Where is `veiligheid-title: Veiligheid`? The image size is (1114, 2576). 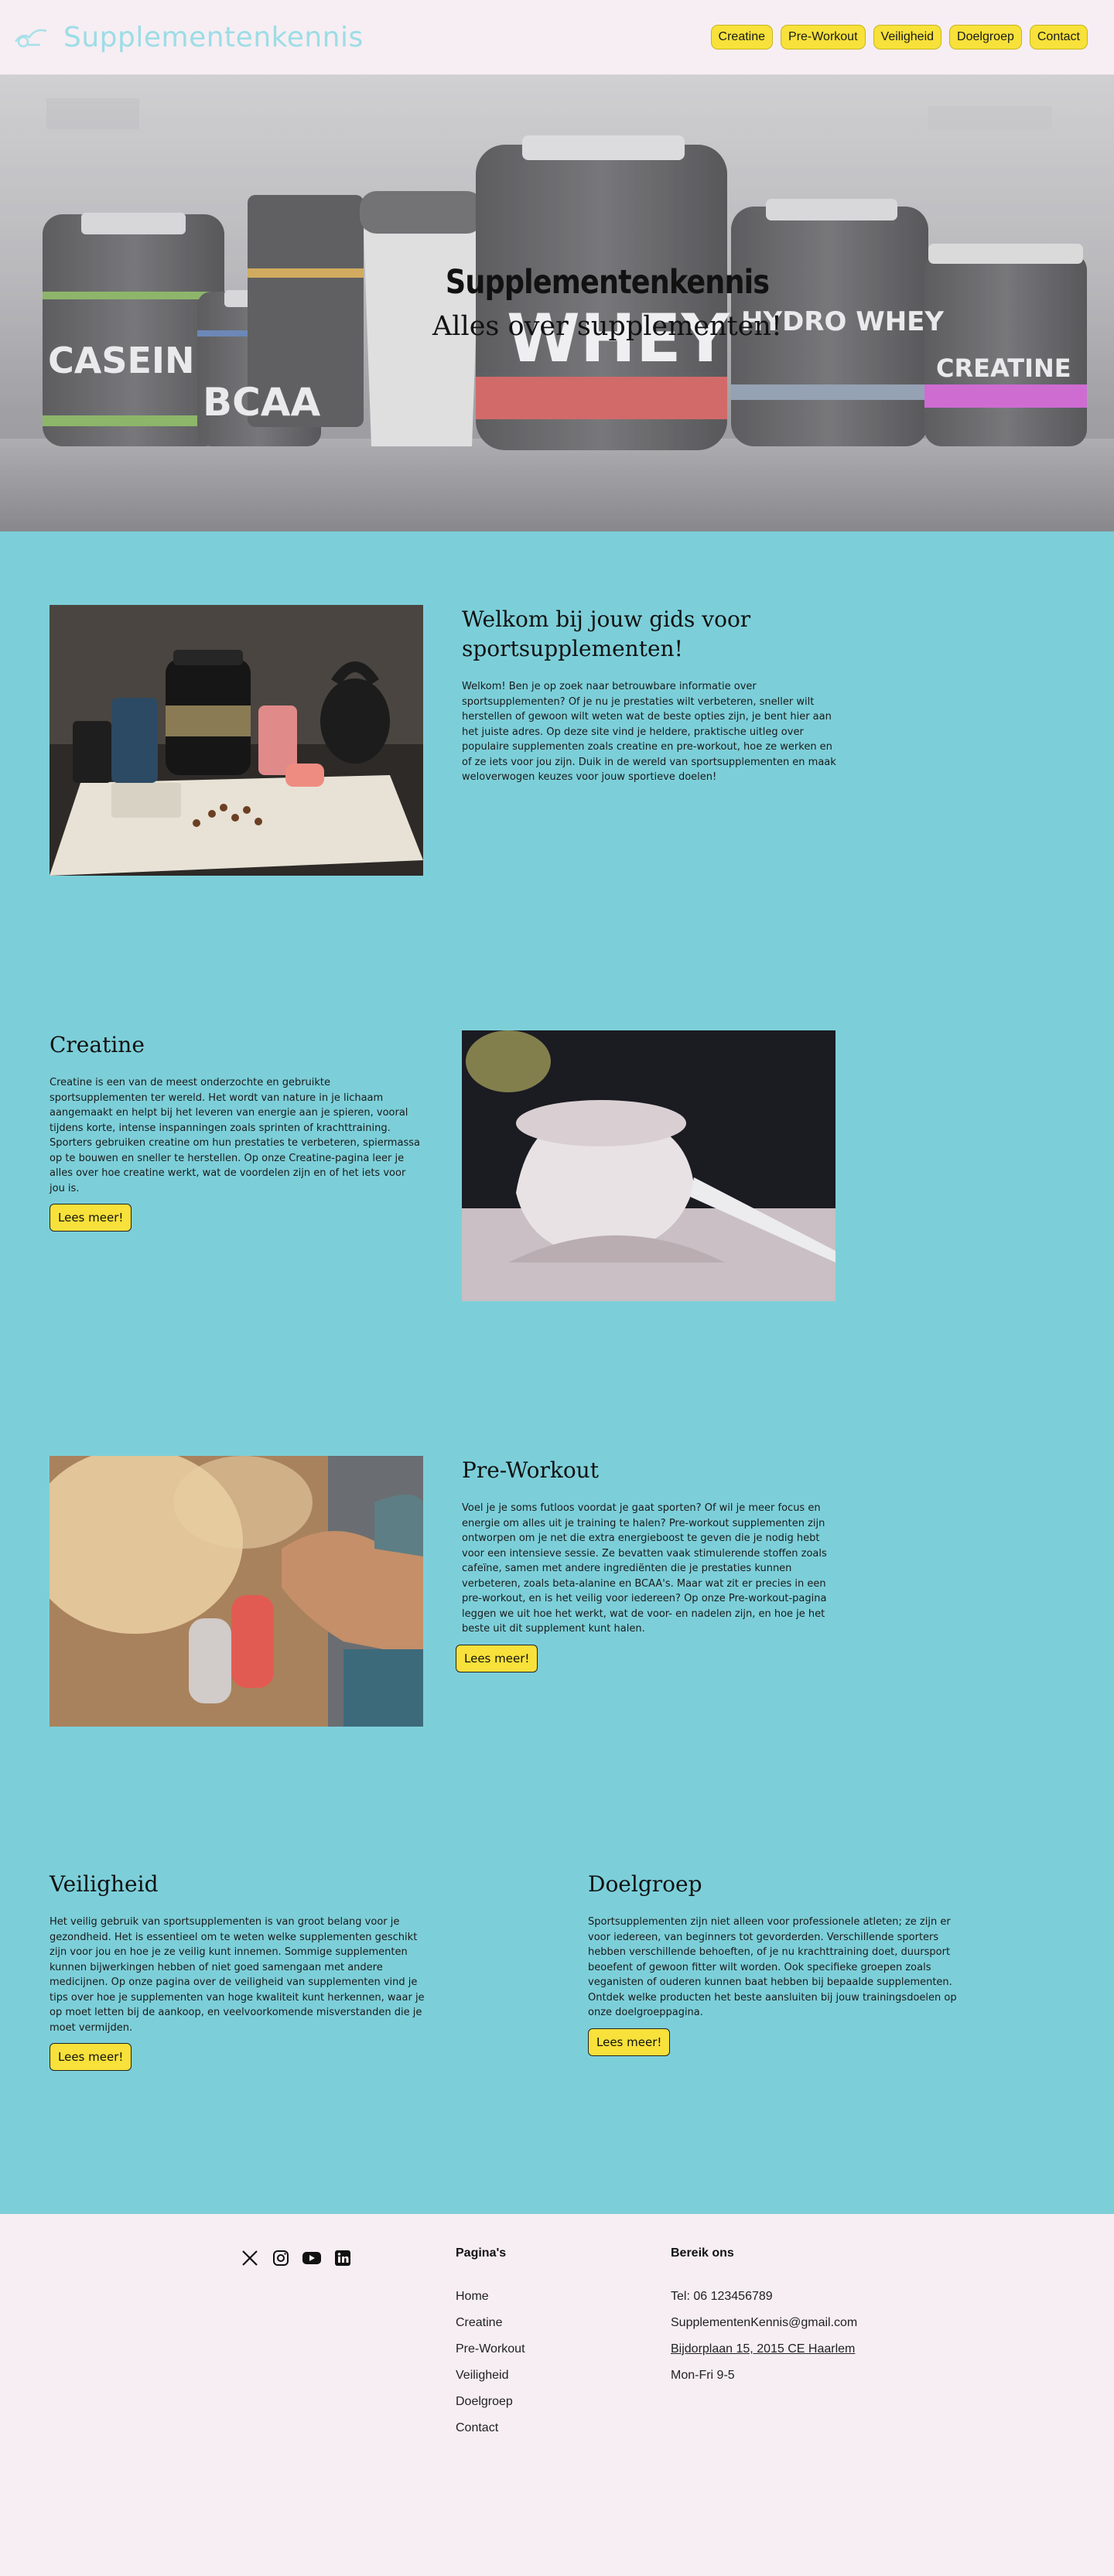
veiligheid-title: Veiligheid is located at coordinates (104, 1884).